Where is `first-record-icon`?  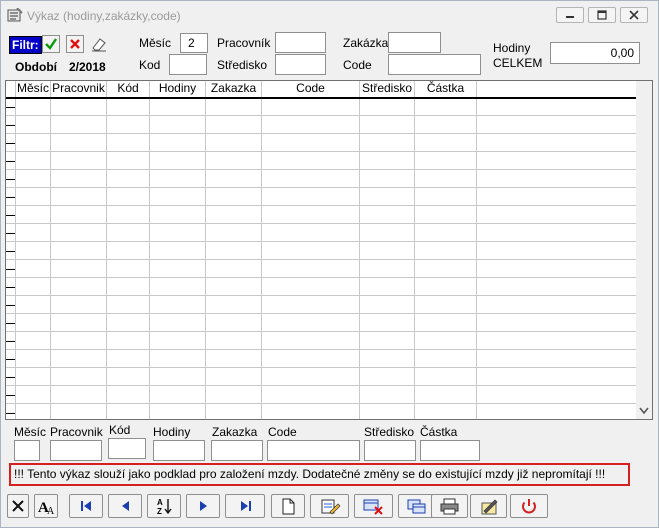
first-record-icon is located at coordinates (86, 506).